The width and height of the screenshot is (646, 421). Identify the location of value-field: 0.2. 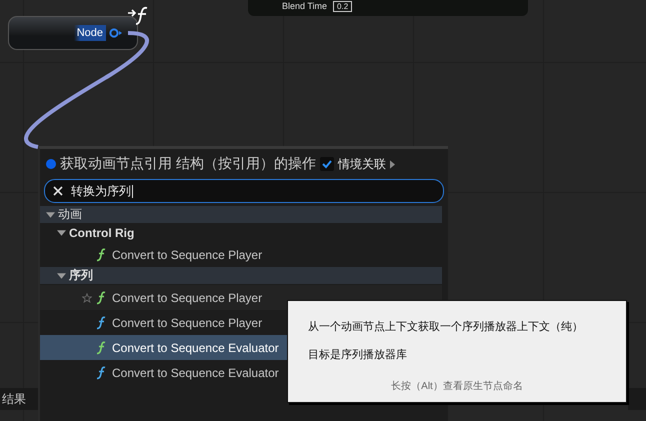
(342, 6).